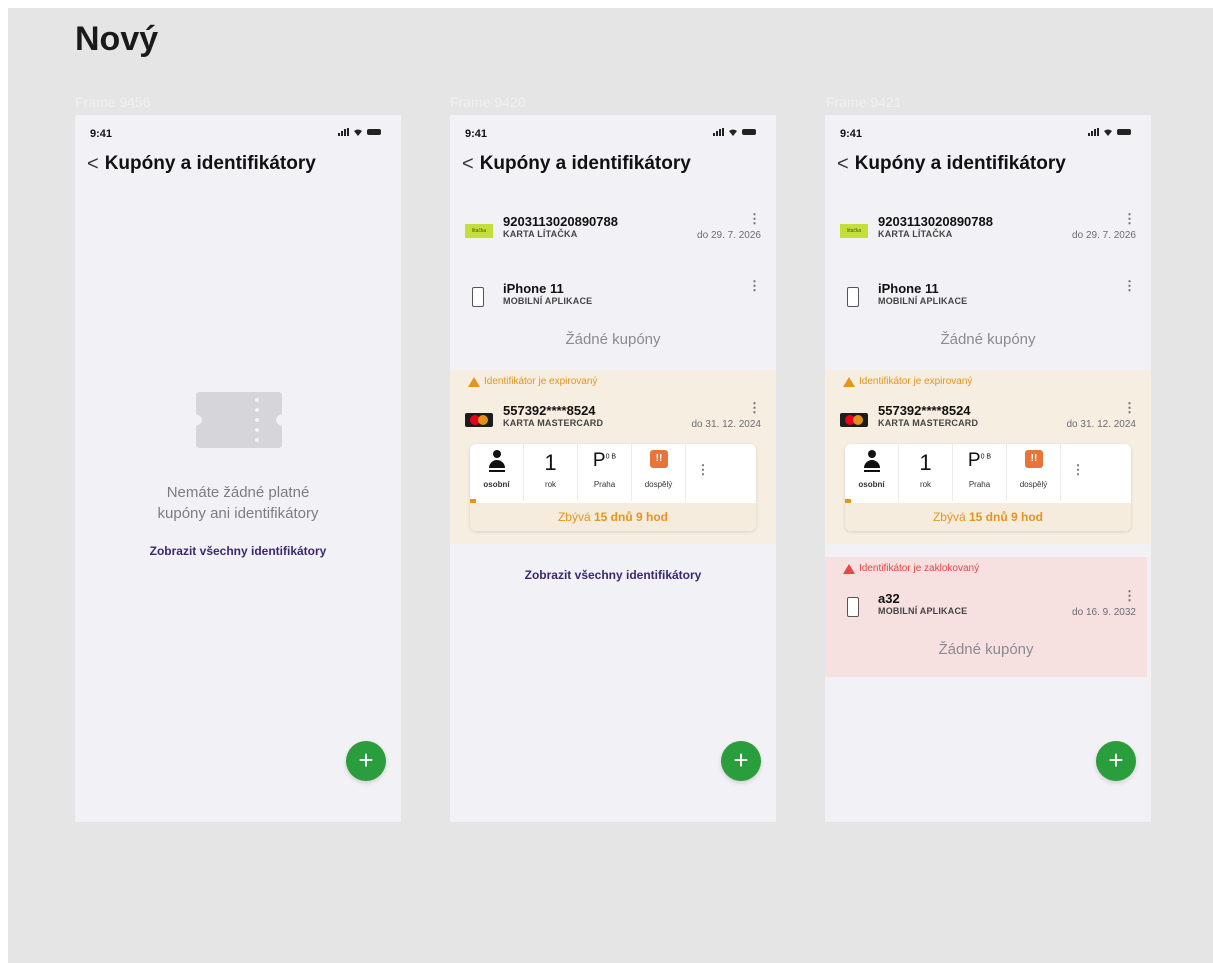  I want to click on zone-superscript: 0 B, so click(611, 457).